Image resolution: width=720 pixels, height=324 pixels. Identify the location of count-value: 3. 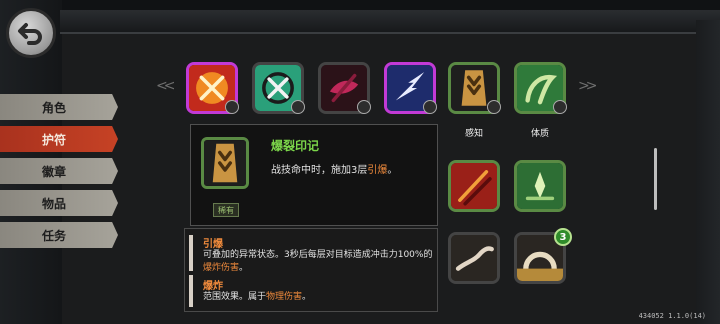
(563, 237).